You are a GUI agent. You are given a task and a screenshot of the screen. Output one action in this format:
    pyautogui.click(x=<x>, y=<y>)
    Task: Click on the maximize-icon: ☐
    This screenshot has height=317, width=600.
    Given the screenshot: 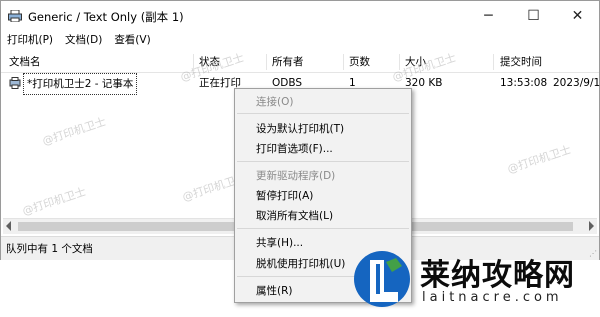 What is the action you would take?
    pyautogui.click(x=533, y=16)
    